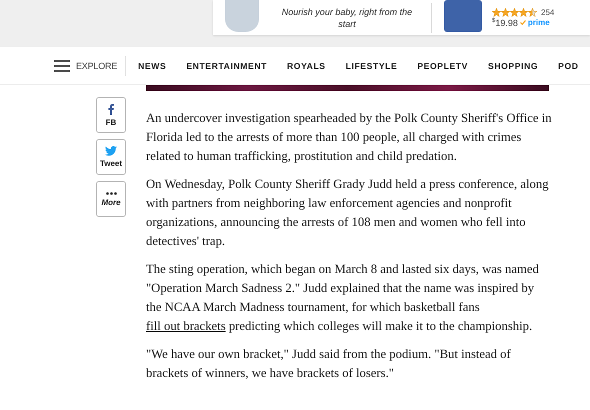 The image size is (590, 410). Describe the element at coordinates (306, 65) in the screenshot. I see `nav-link: ROYALS` at that location.